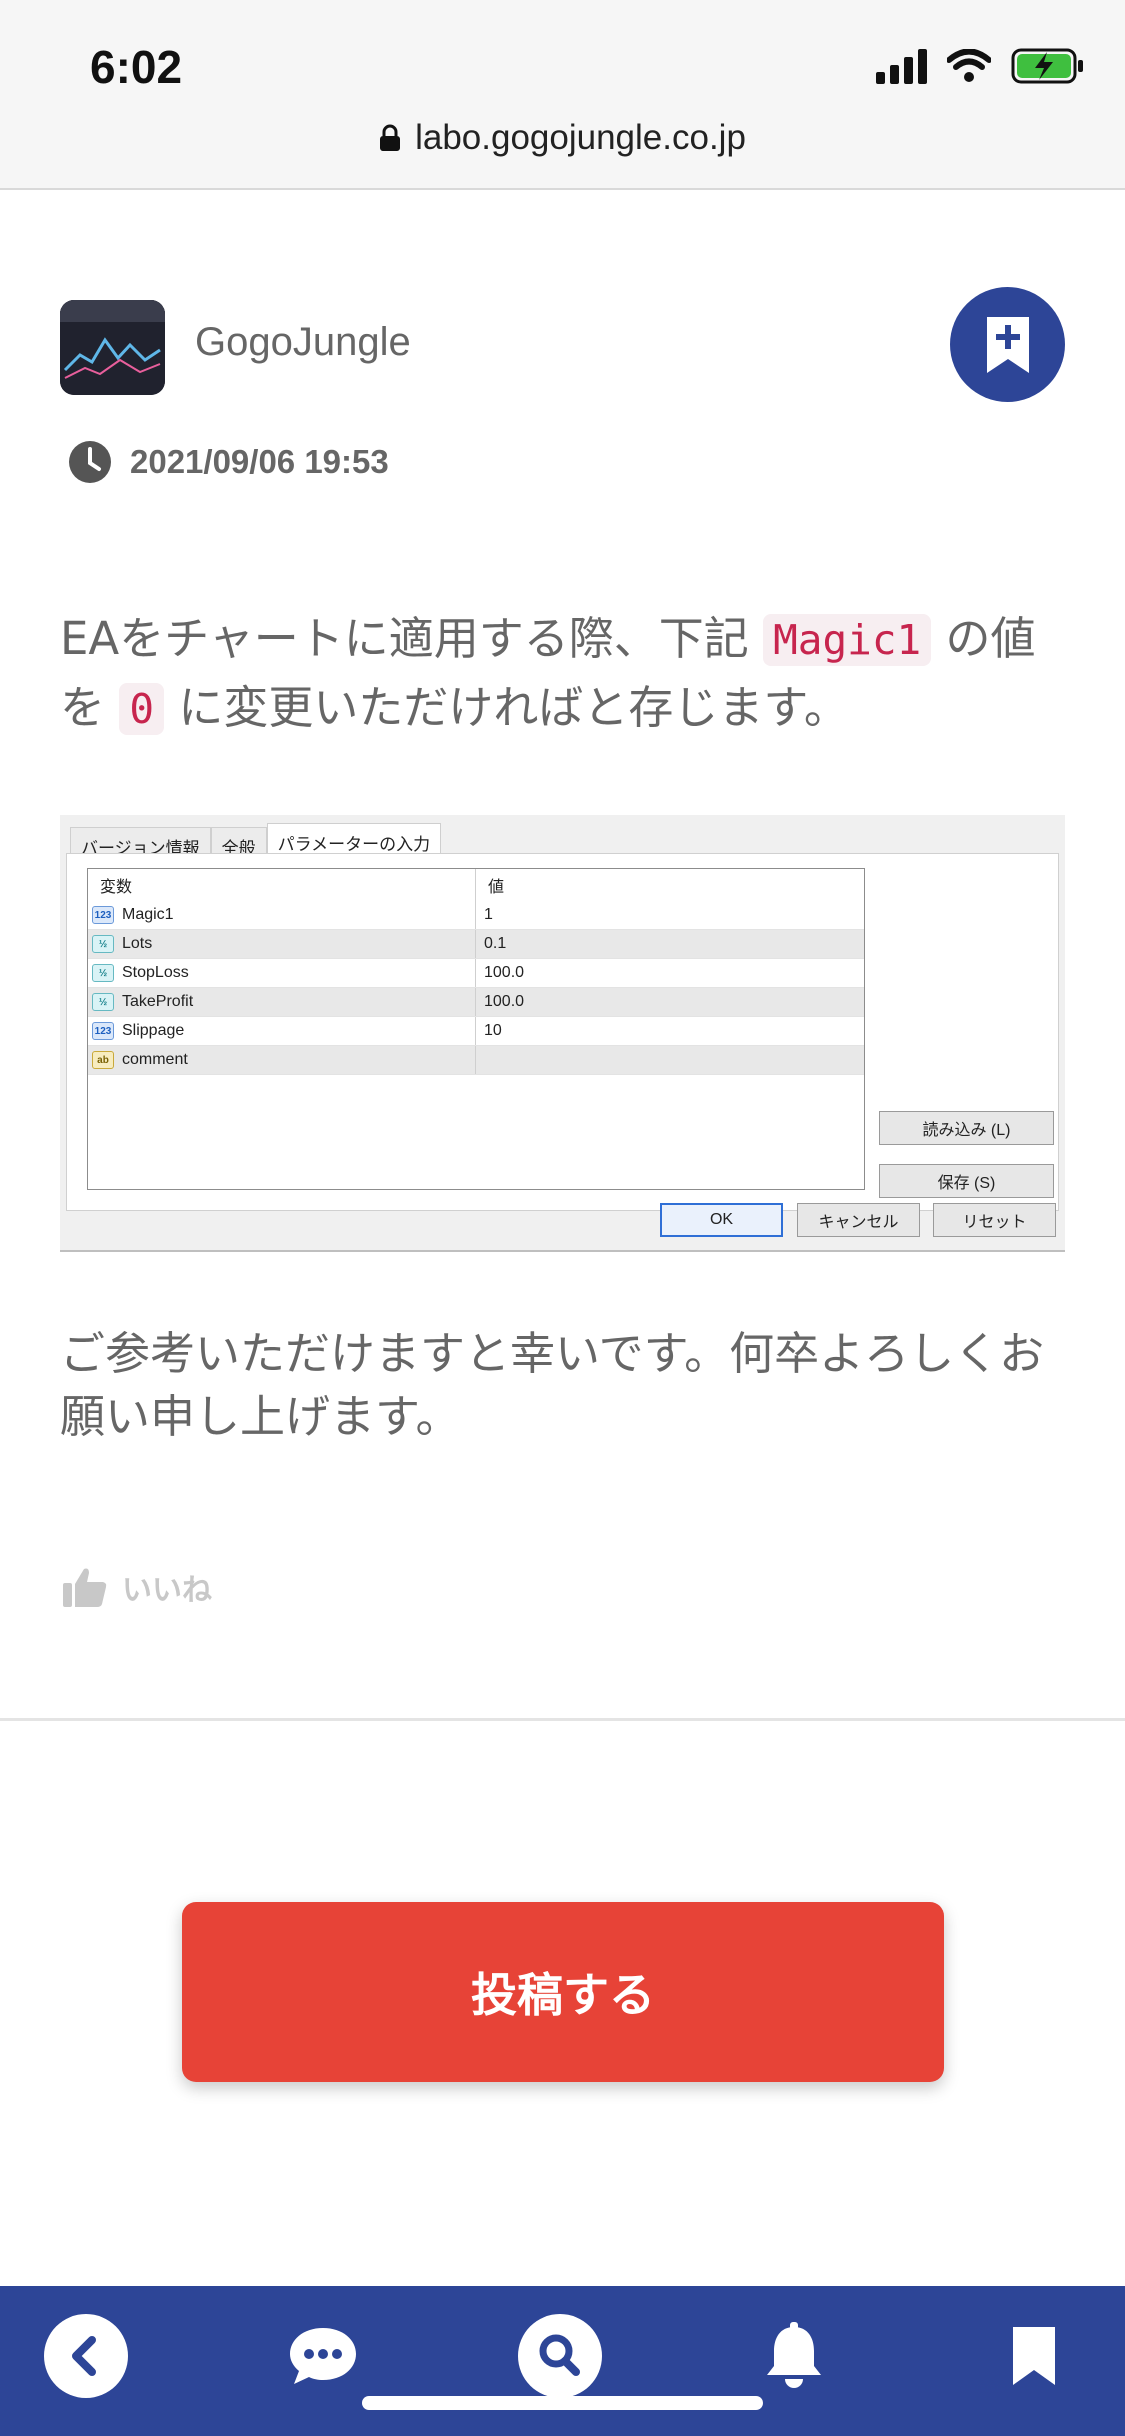 The image size is (1125, 2436). I want to click on add-bookmark-button, so click(1007, 344).